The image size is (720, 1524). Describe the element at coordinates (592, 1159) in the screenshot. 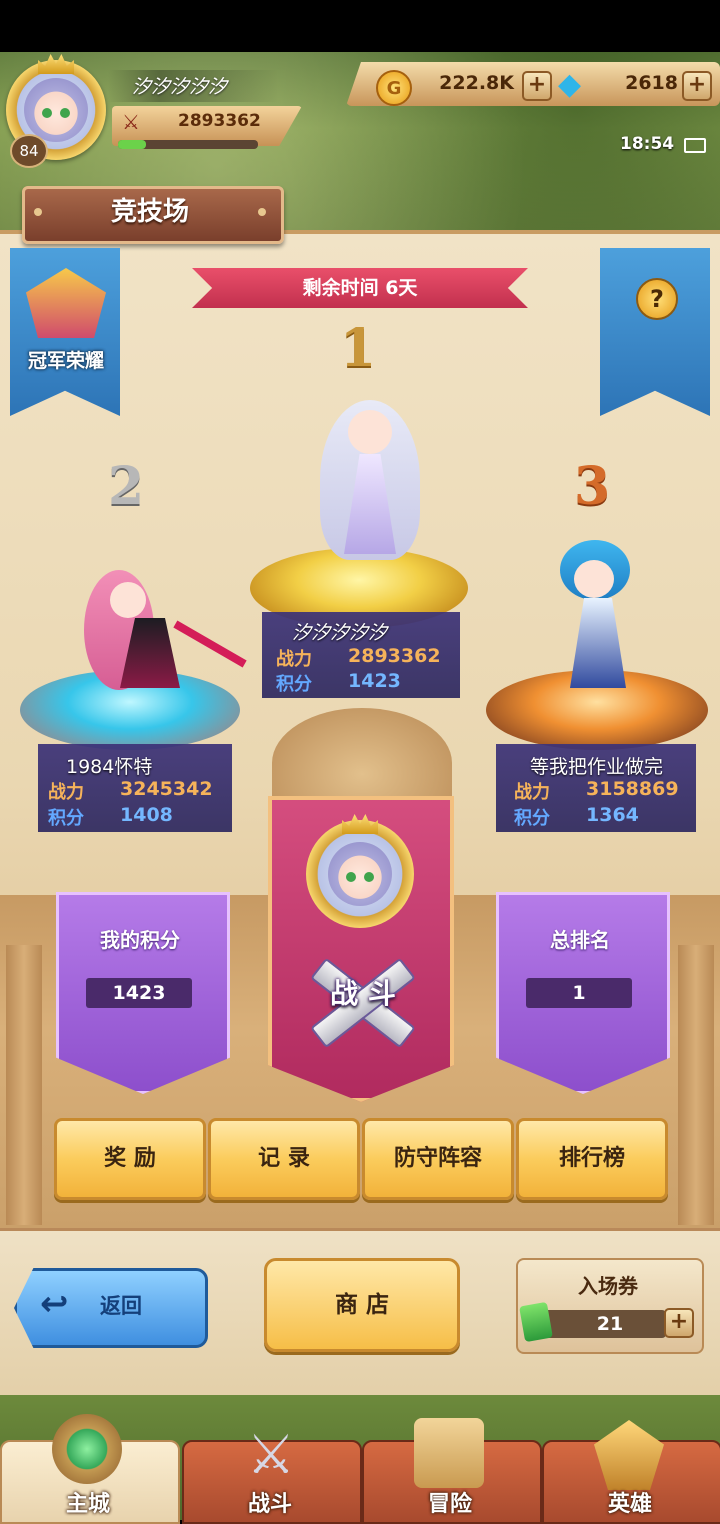

I see `leaderboard-button: 排行榜` at that location.